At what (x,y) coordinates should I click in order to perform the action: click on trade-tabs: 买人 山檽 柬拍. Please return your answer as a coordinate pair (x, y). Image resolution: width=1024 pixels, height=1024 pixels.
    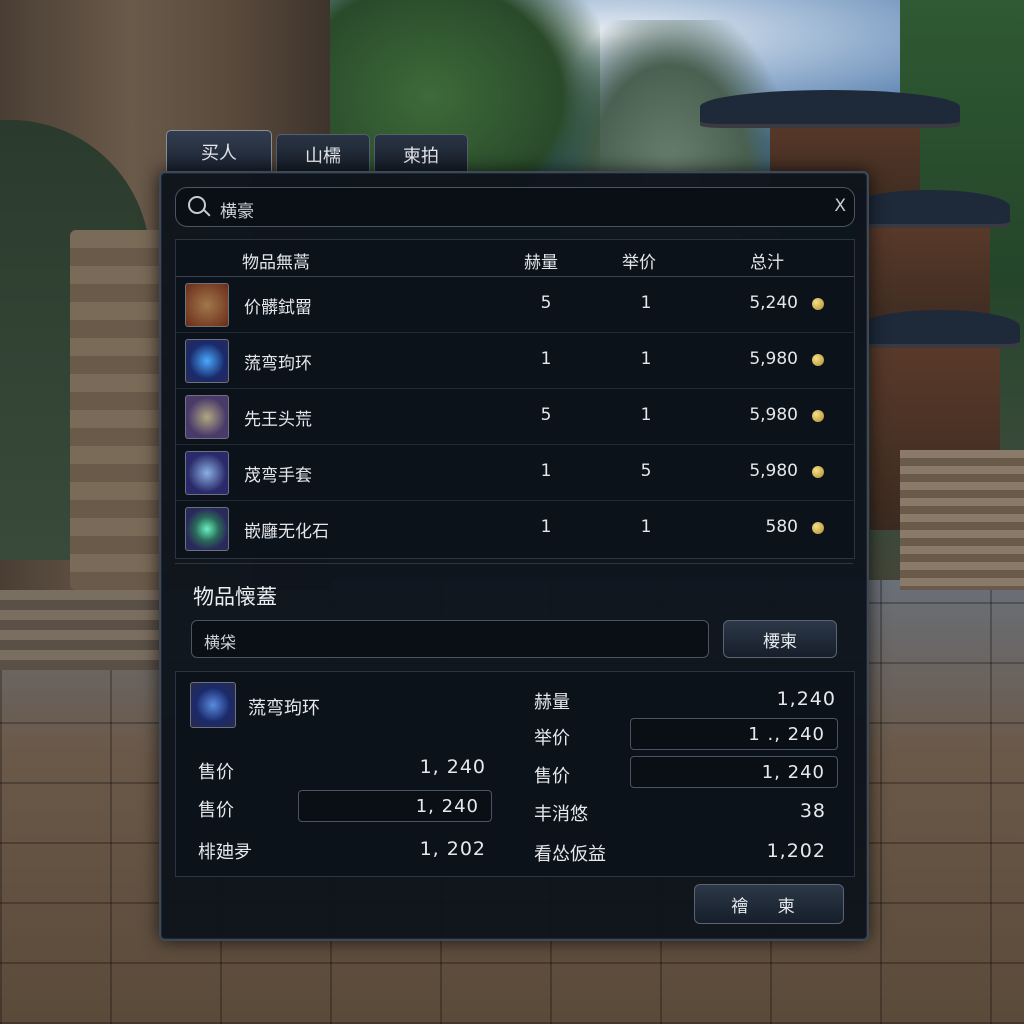
    Looking at the image, I should click on (317, 152).